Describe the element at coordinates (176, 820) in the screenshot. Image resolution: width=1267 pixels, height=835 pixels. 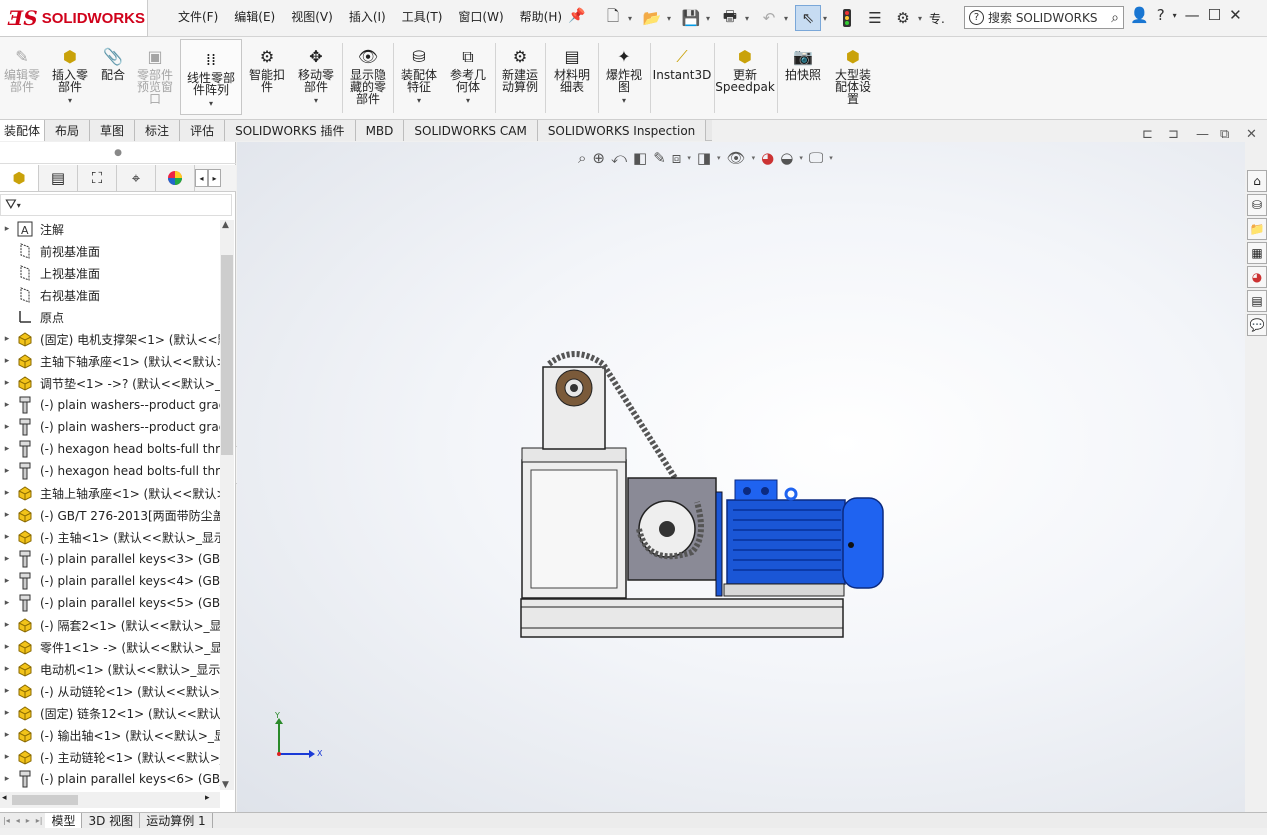
I see `tab-motion-study: 运动算例 1` at that location.